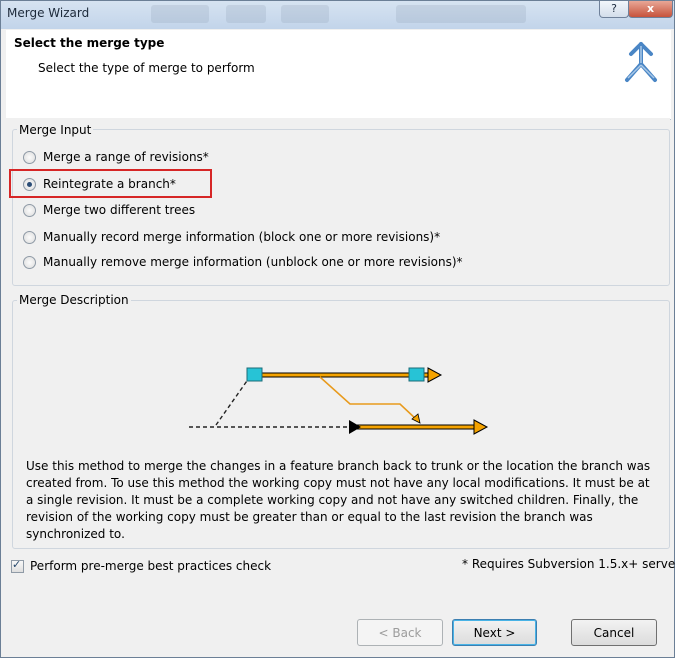 The height and width of the screenshot is (658, 675). I want to click on merge-description-label: Merge Description, so click(74, 300).